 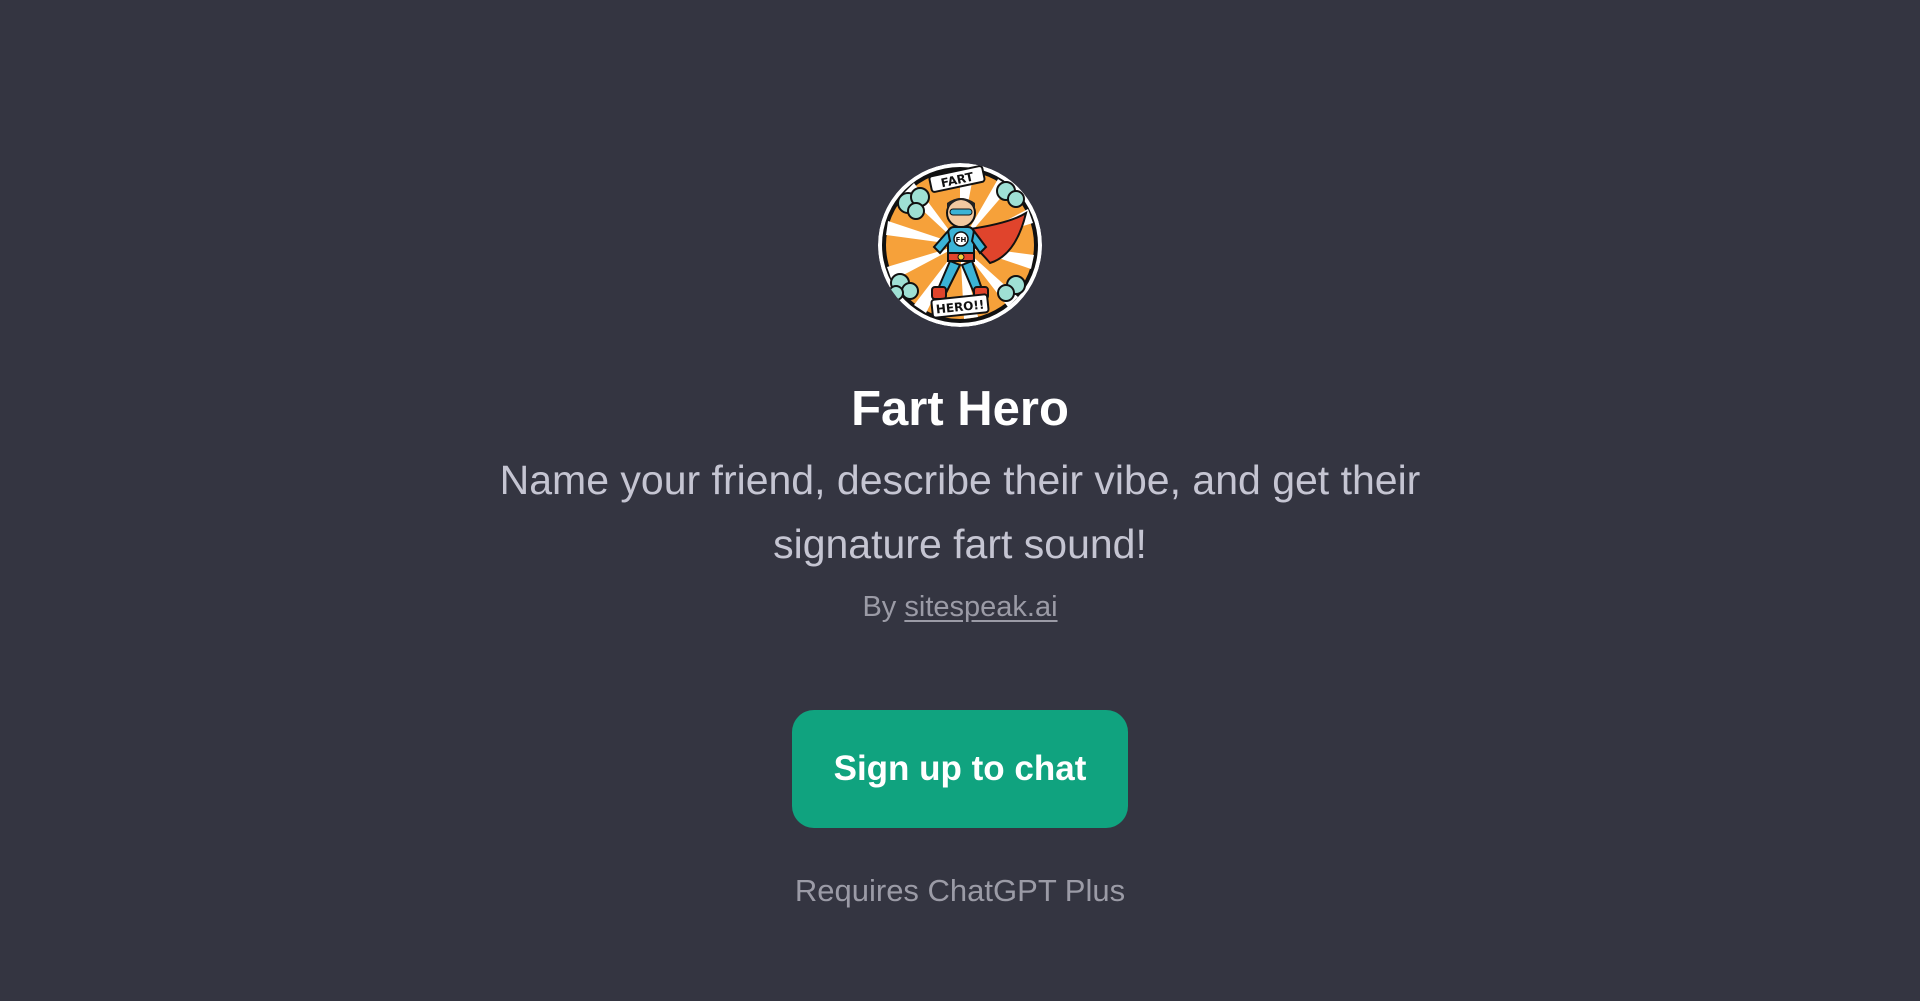 I want to click on gpt-title: Fart Hero, so click(x=960, y=409).